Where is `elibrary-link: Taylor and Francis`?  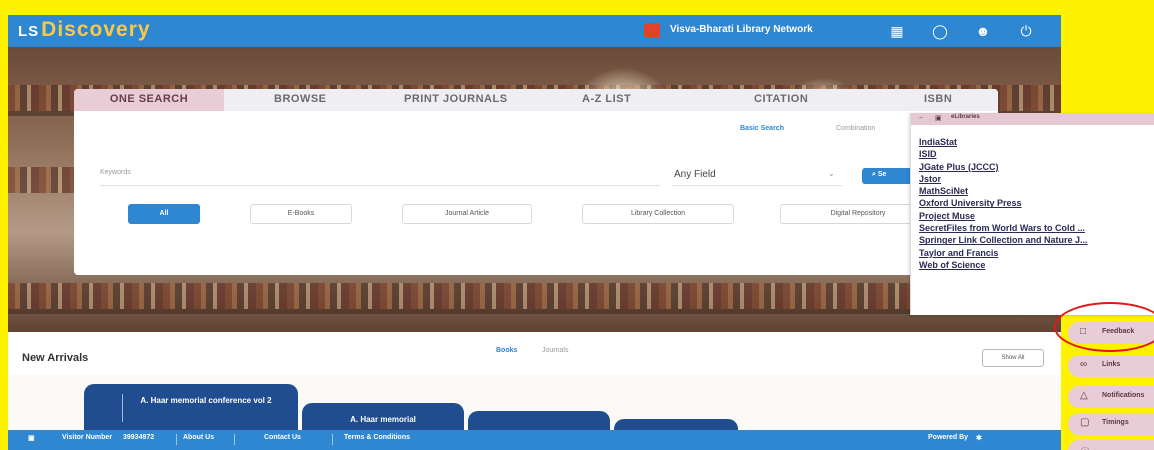
elibrary-link: Taylor and Francis is located at coordinates (1003, 254).